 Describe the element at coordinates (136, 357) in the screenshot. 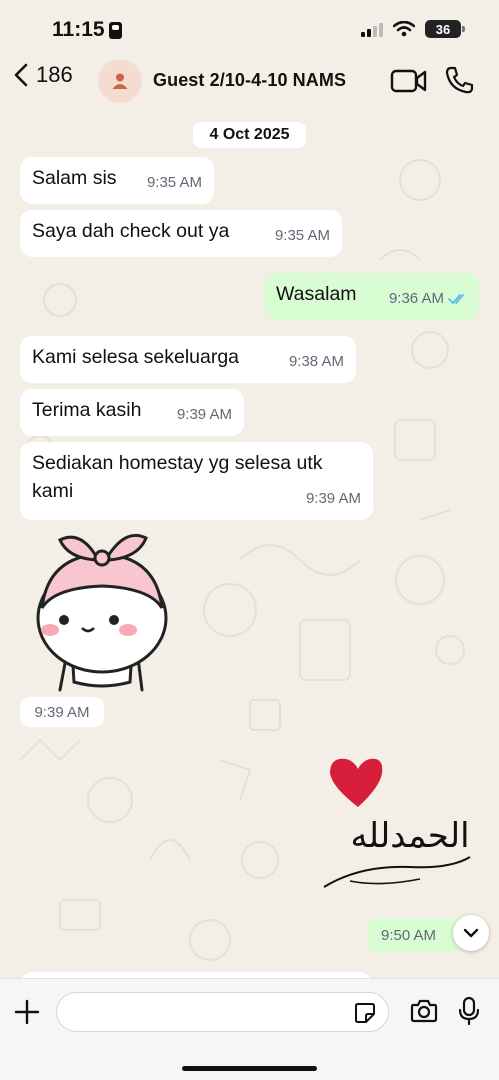

I see `message-text: Kami selesa sekeluarga` at that location.